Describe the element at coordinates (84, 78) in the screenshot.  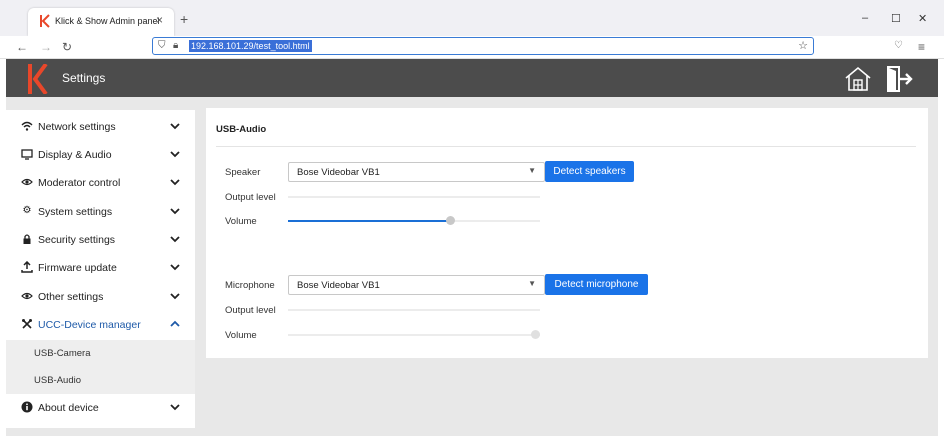
I see `page-title: Settings` at that location.